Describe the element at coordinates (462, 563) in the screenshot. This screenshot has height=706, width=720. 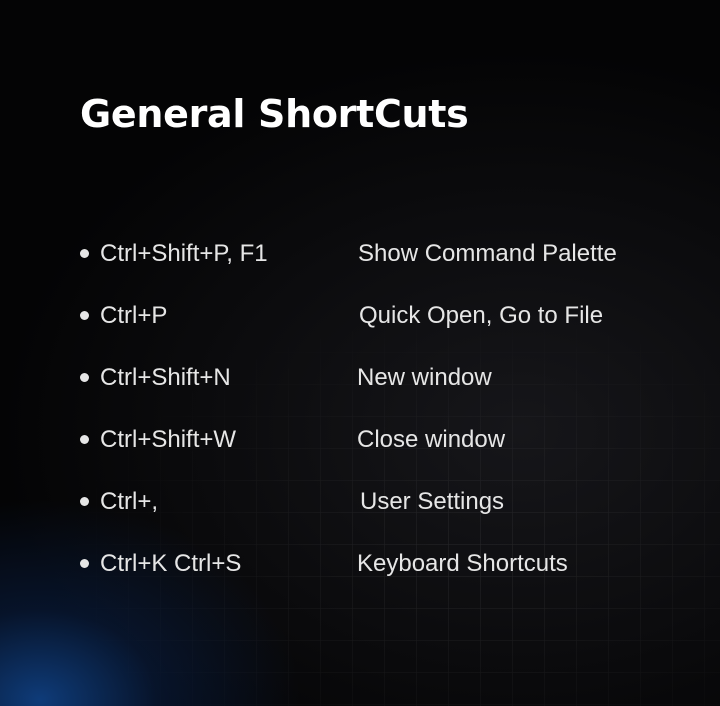
I see `shortcut-action: Keyboard Shortcuts` at that location.